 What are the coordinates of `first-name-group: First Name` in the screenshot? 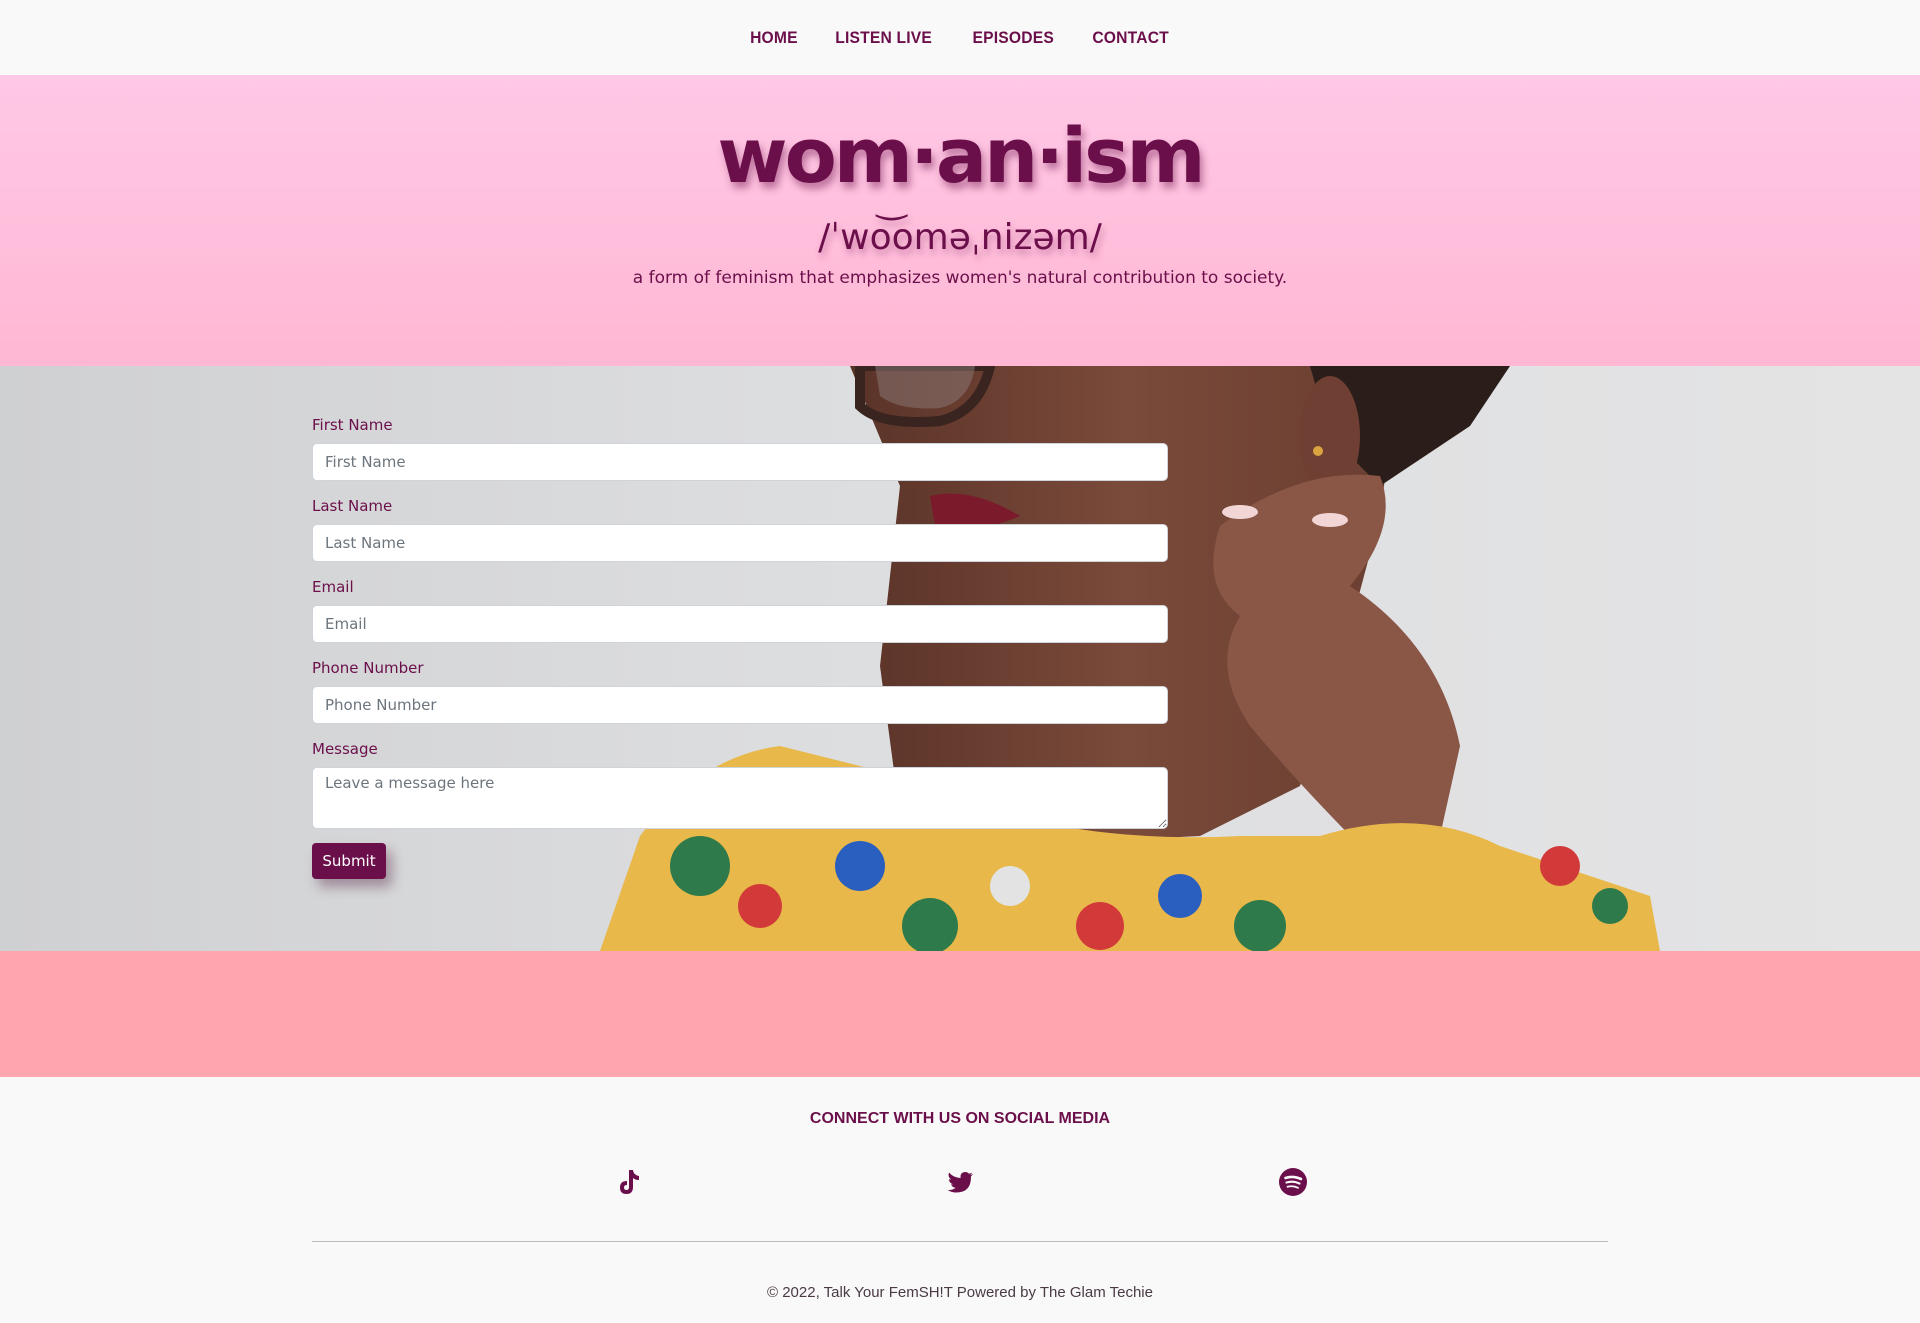 It's located at (740, 448).